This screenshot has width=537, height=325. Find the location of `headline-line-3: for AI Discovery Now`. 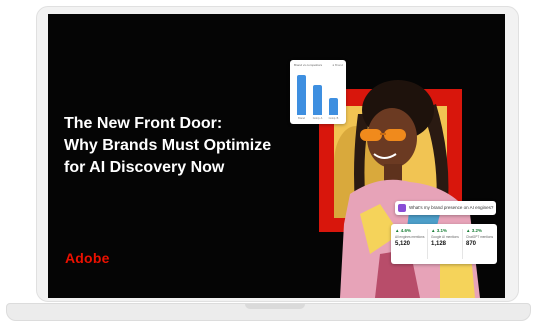

headline-line-3: for AI Discovery Now is located at coordinates (144, 167).